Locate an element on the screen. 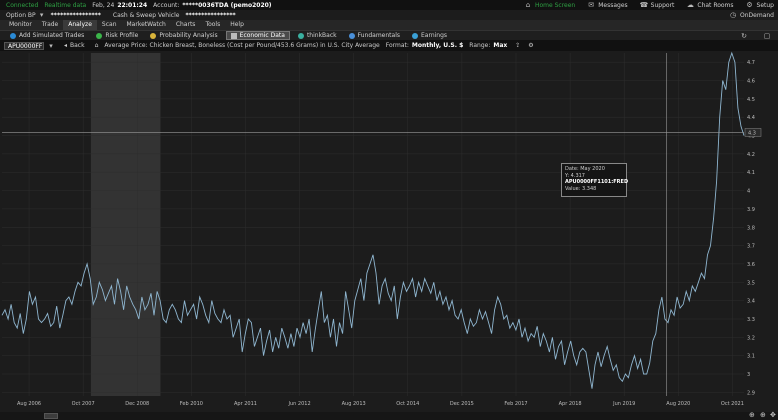 This screenshot has width=778, height=420. x-tick-label: Aug 2020 is located at coordinates (678, 404).